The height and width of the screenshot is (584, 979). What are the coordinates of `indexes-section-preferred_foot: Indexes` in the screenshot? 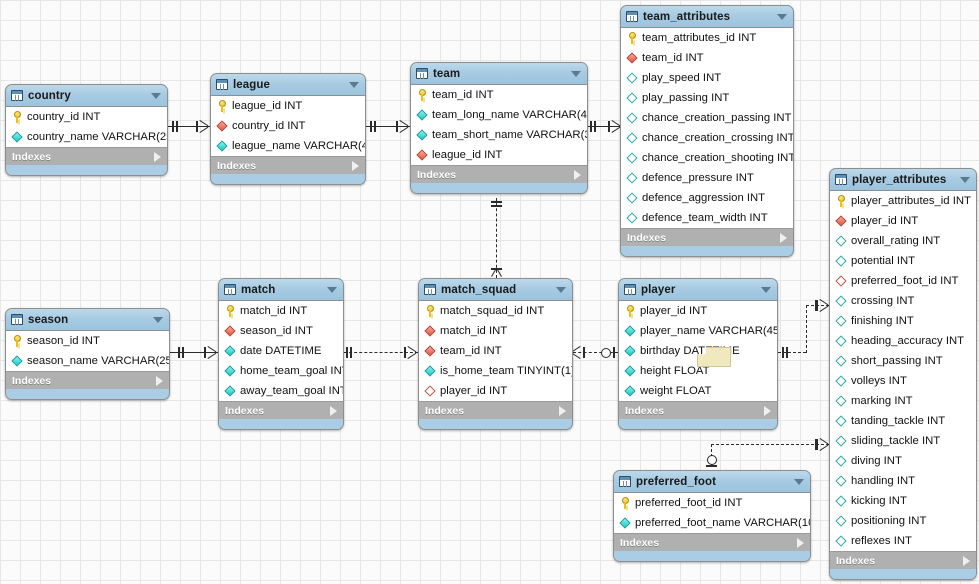 It's located at (712, 542).